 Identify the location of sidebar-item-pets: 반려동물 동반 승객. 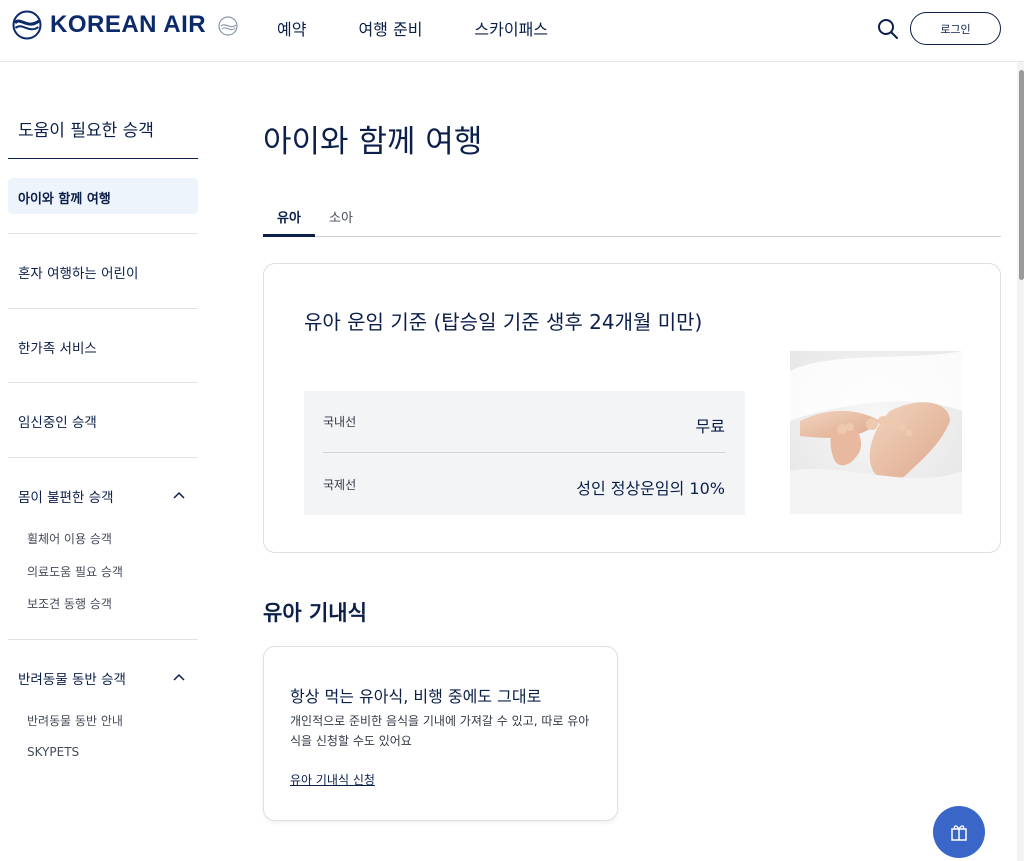
(72, 678).